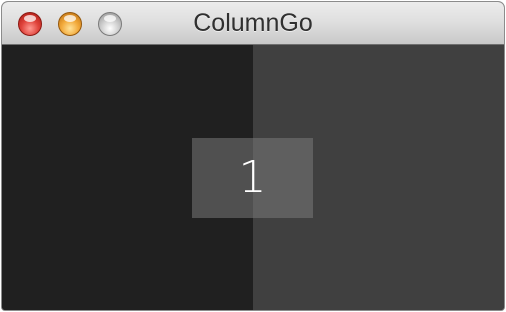  What do you see at coordinates (30, 24) in the screenshot?
I see `close-icon` at bounding box center [30, 24].